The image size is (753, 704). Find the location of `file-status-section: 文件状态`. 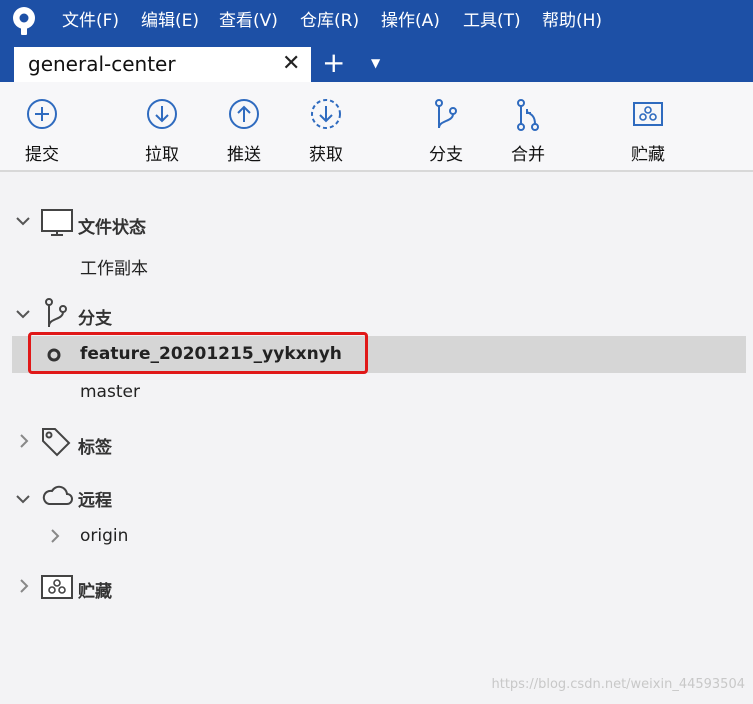

file-status-section: 文件状态 is located at coordinates (112, 225).